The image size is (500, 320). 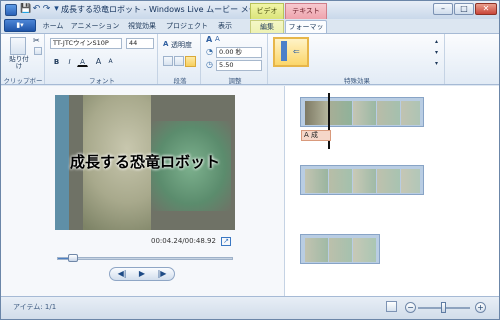 I want to click on font-color-button: A, so click(x=82, y=61).